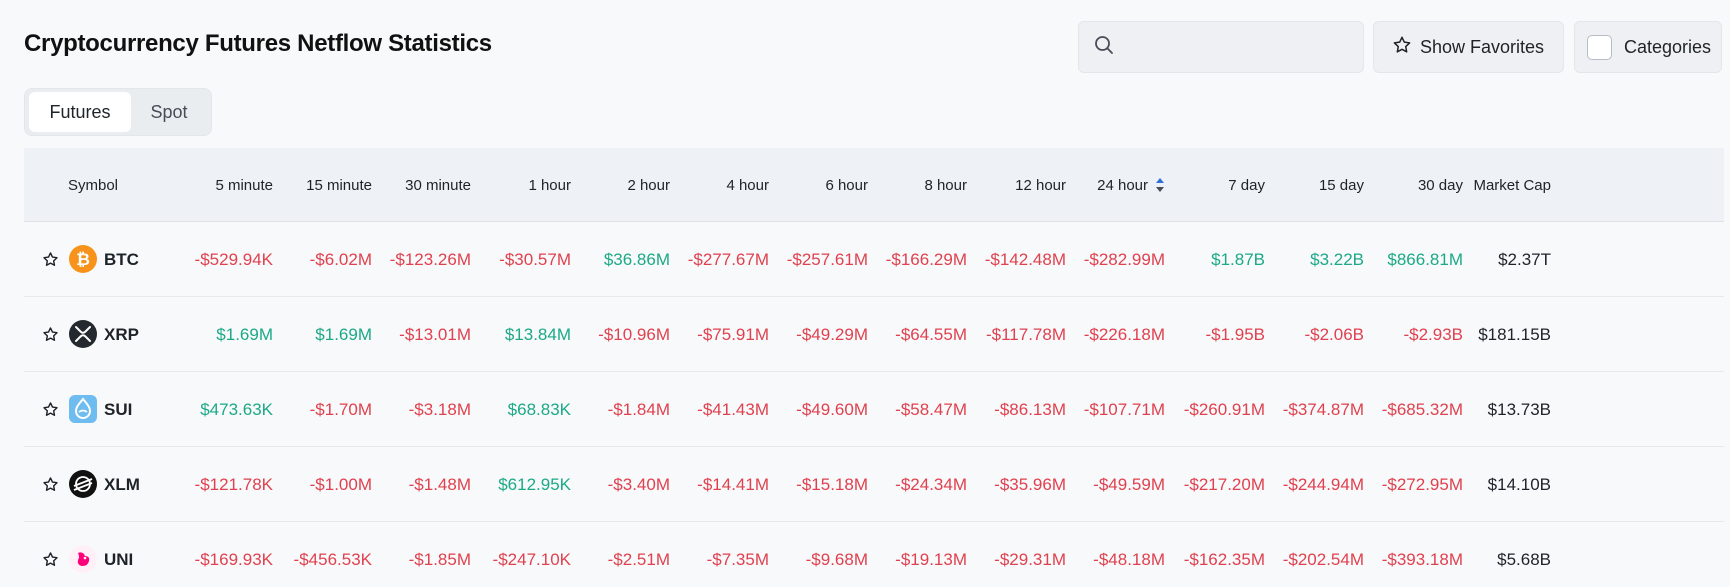 The width and height of the screenshot is (1730, 587). Describe the element at coordinates (244, 185) in the screenshot. I see `column-header-label: 5 minute` at that location.